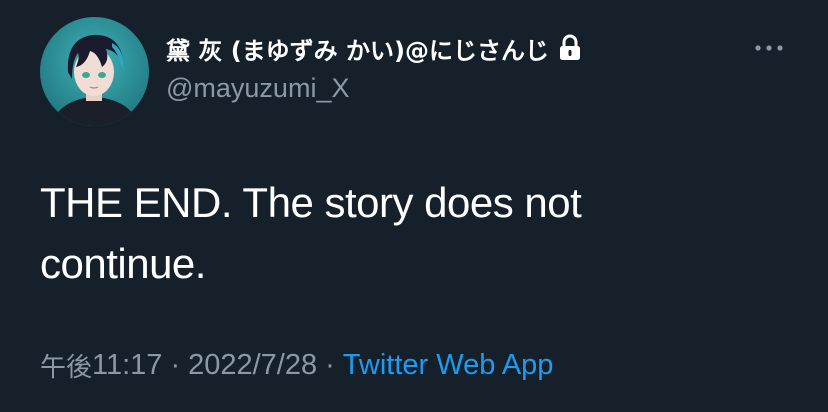 The height and width of the screenshot is (412, 828). What do you see at coordinates (66, 367) in the screenshot?
I see `time-prefix: 午後` at bounding box center [66, 367].